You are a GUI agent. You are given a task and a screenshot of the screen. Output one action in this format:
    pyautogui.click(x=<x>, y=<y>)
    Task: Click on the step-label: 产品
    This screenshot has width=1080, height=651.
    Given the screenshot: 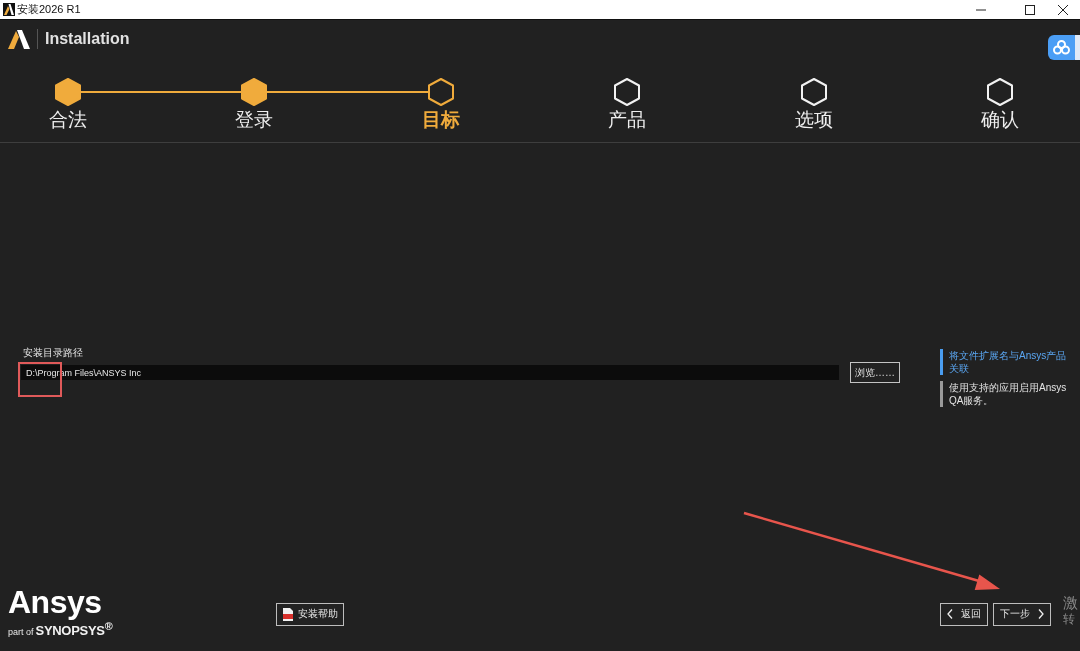 What is the action you would take?
    pyautogui.click(x=627, y=120)
    